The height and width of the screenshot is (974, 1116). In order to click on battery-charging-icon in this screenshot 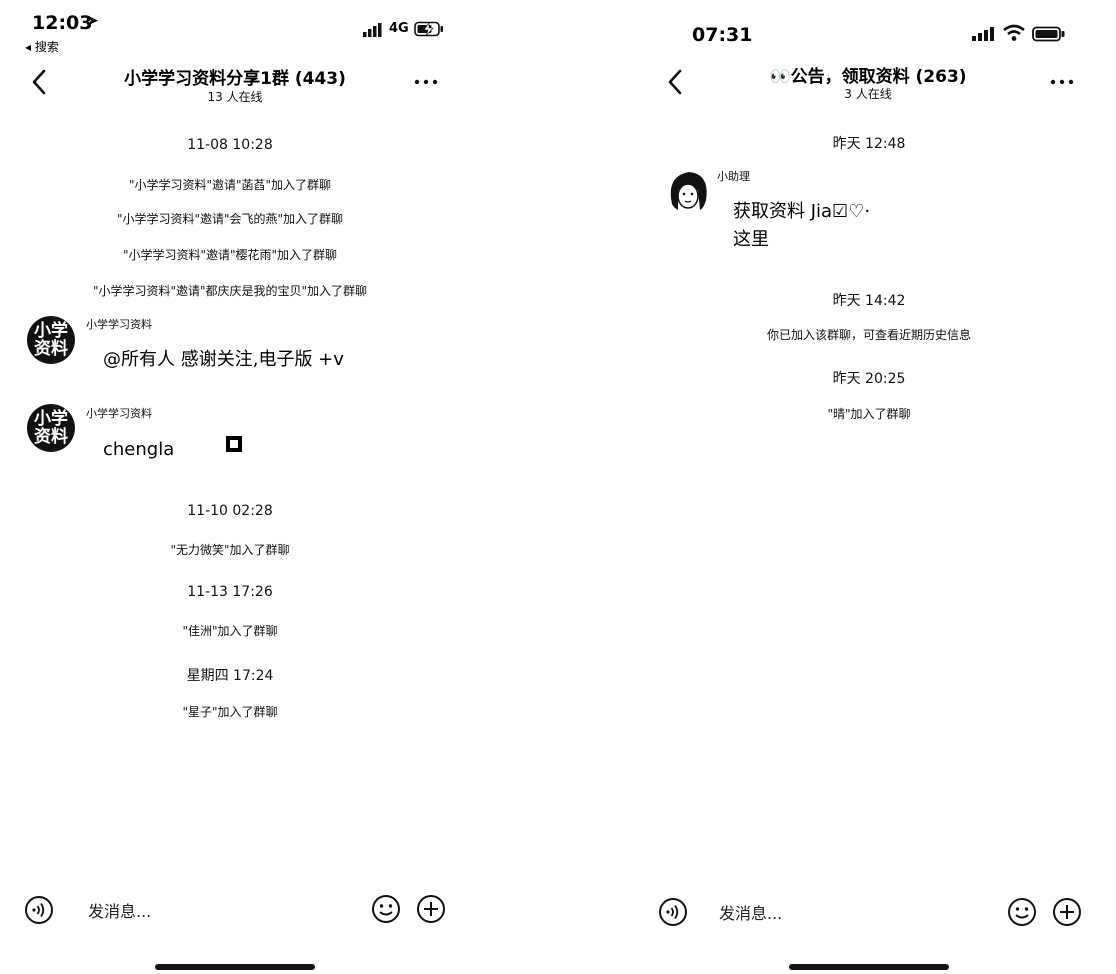, I will do `click(429, 29)`.